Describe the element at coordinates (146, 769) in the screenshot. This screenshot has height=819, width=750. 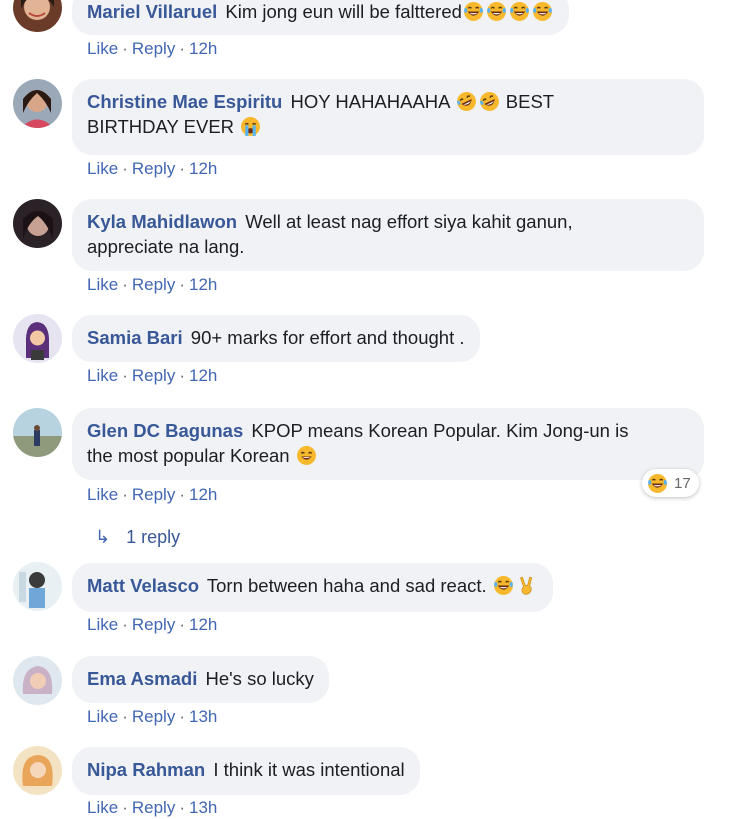
I see `comment-author: Nipa Rahman` at that location.